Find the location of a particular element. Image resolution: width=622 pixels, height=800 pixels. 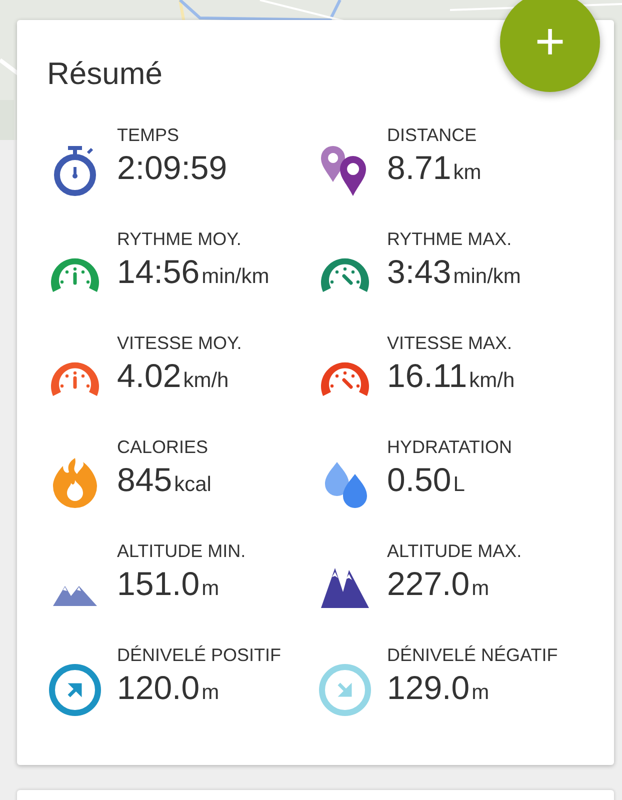

stat-value: 8.71 km is located at coordinates (434, 168).